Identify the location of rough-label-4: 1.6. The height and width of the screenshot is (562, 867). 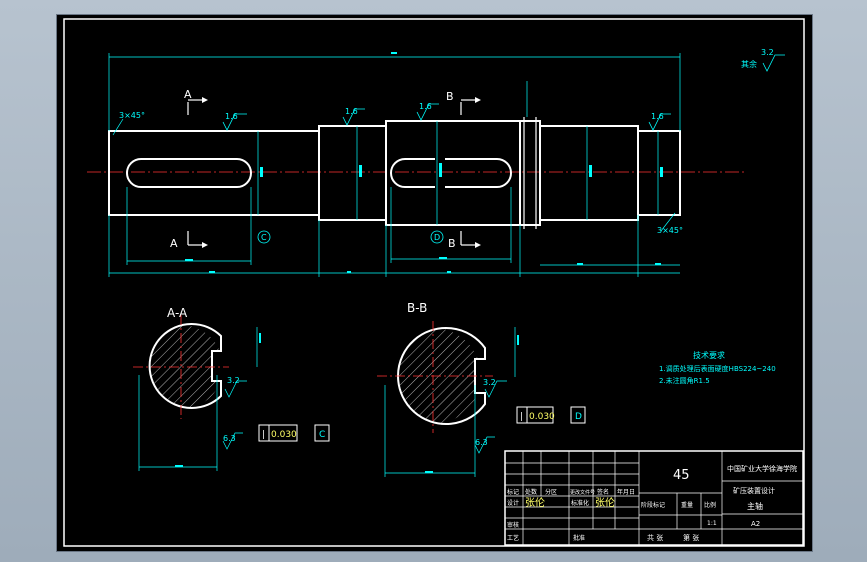
(657, 116).